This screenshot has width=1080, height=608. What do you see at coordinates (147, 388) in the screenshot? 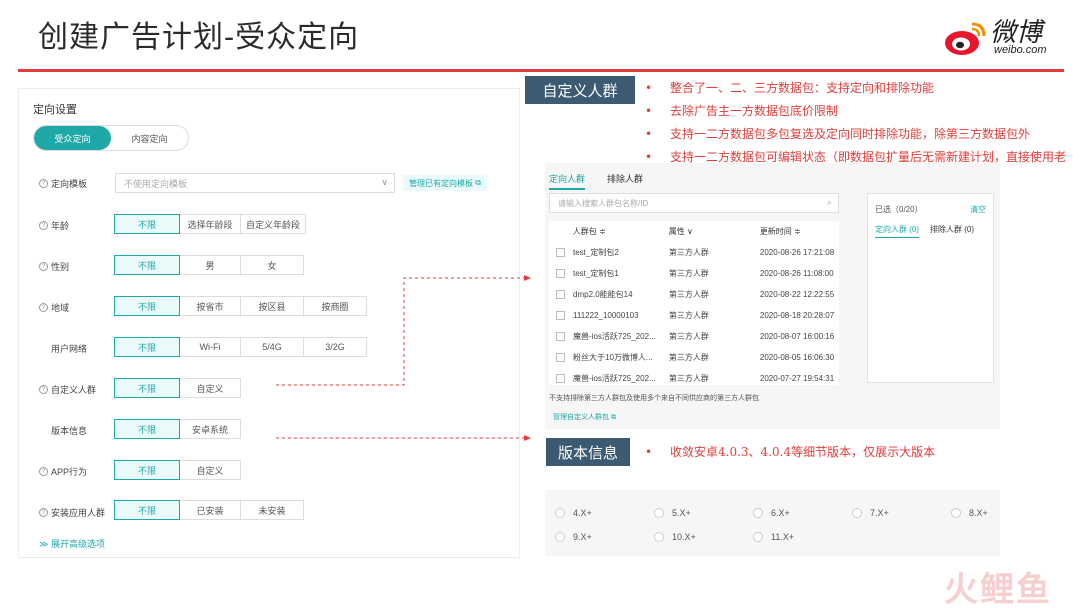
I see `custom-crowd-unlimited-option: 不限` at bounding box center [147, 388].